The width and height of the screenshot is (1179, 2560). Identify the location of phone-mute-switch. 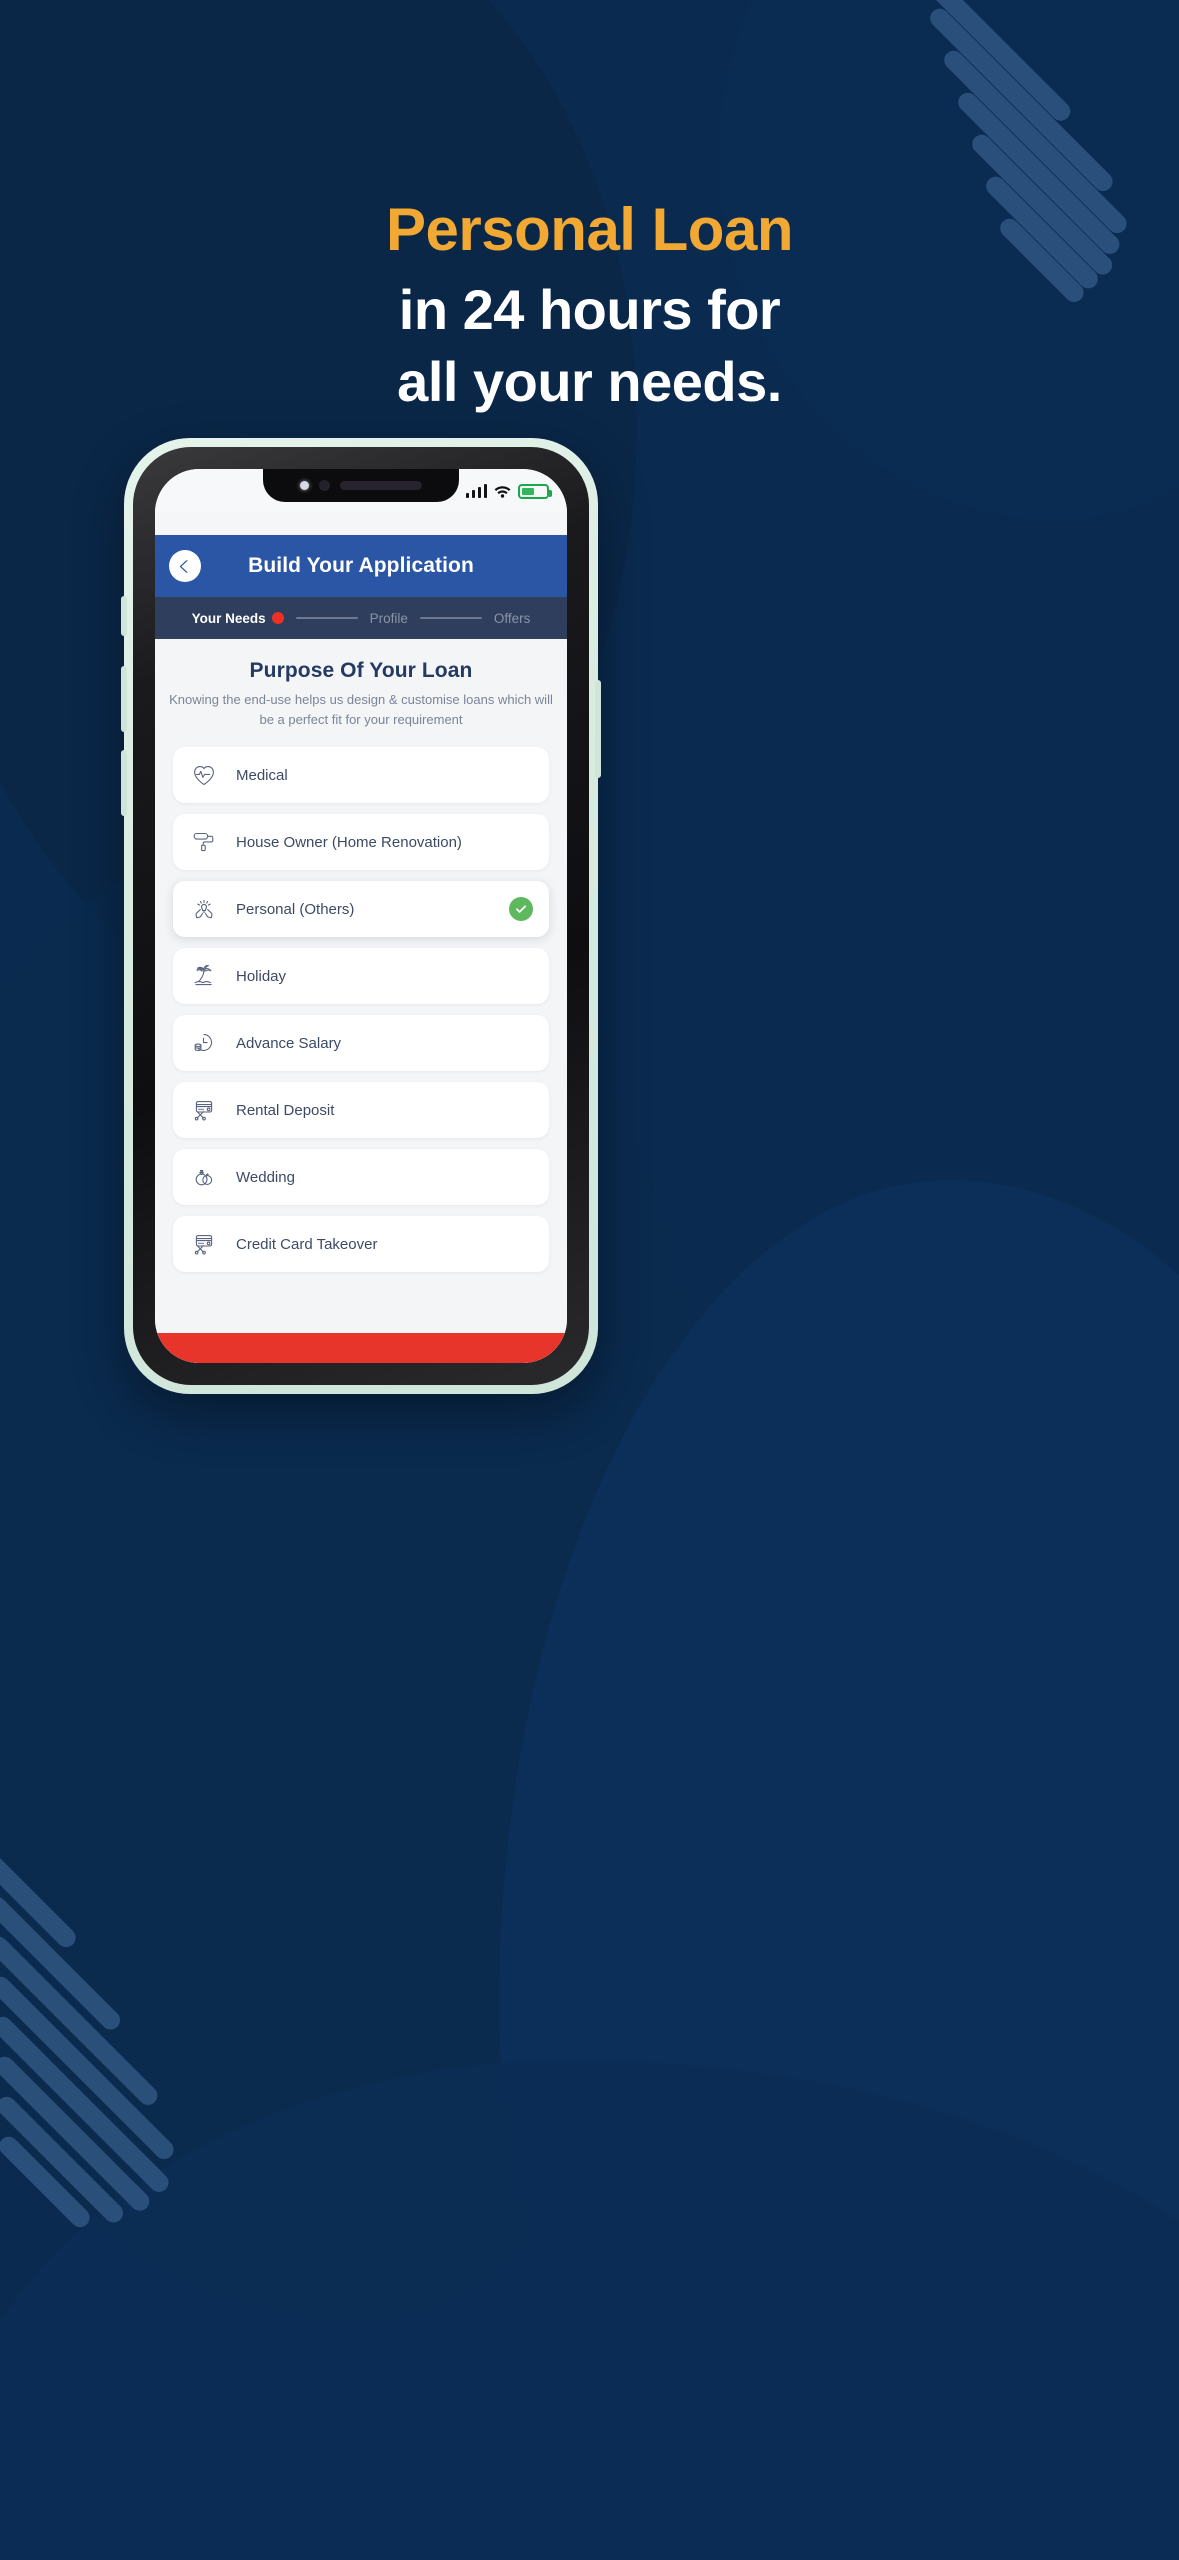
(124, 616).